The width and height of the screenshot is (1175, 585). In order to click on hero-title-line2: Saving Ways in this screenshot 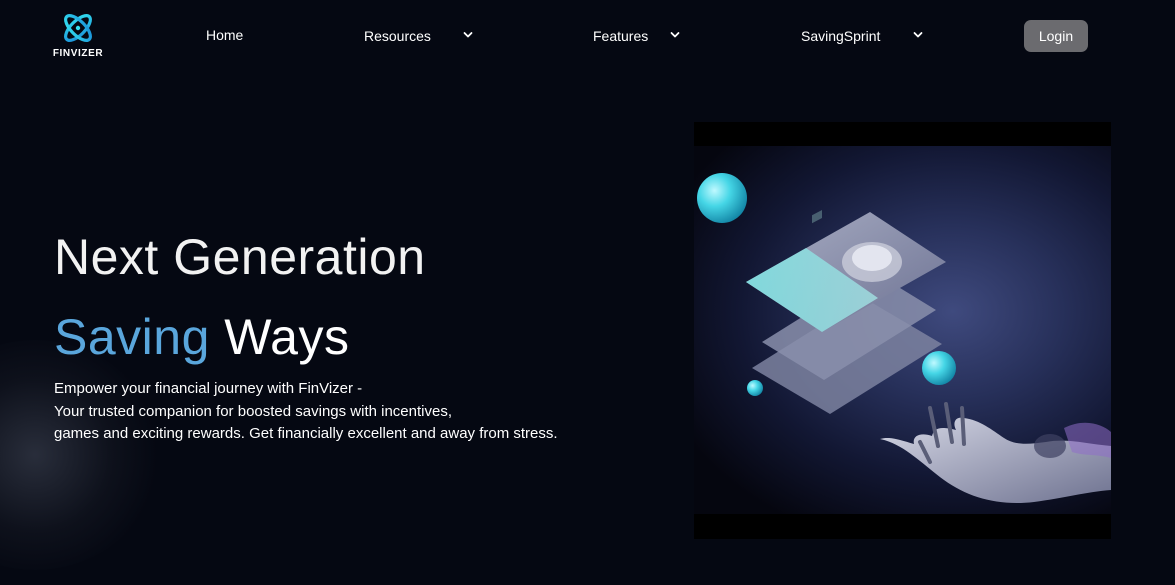, I will do `click(201, 337)`.